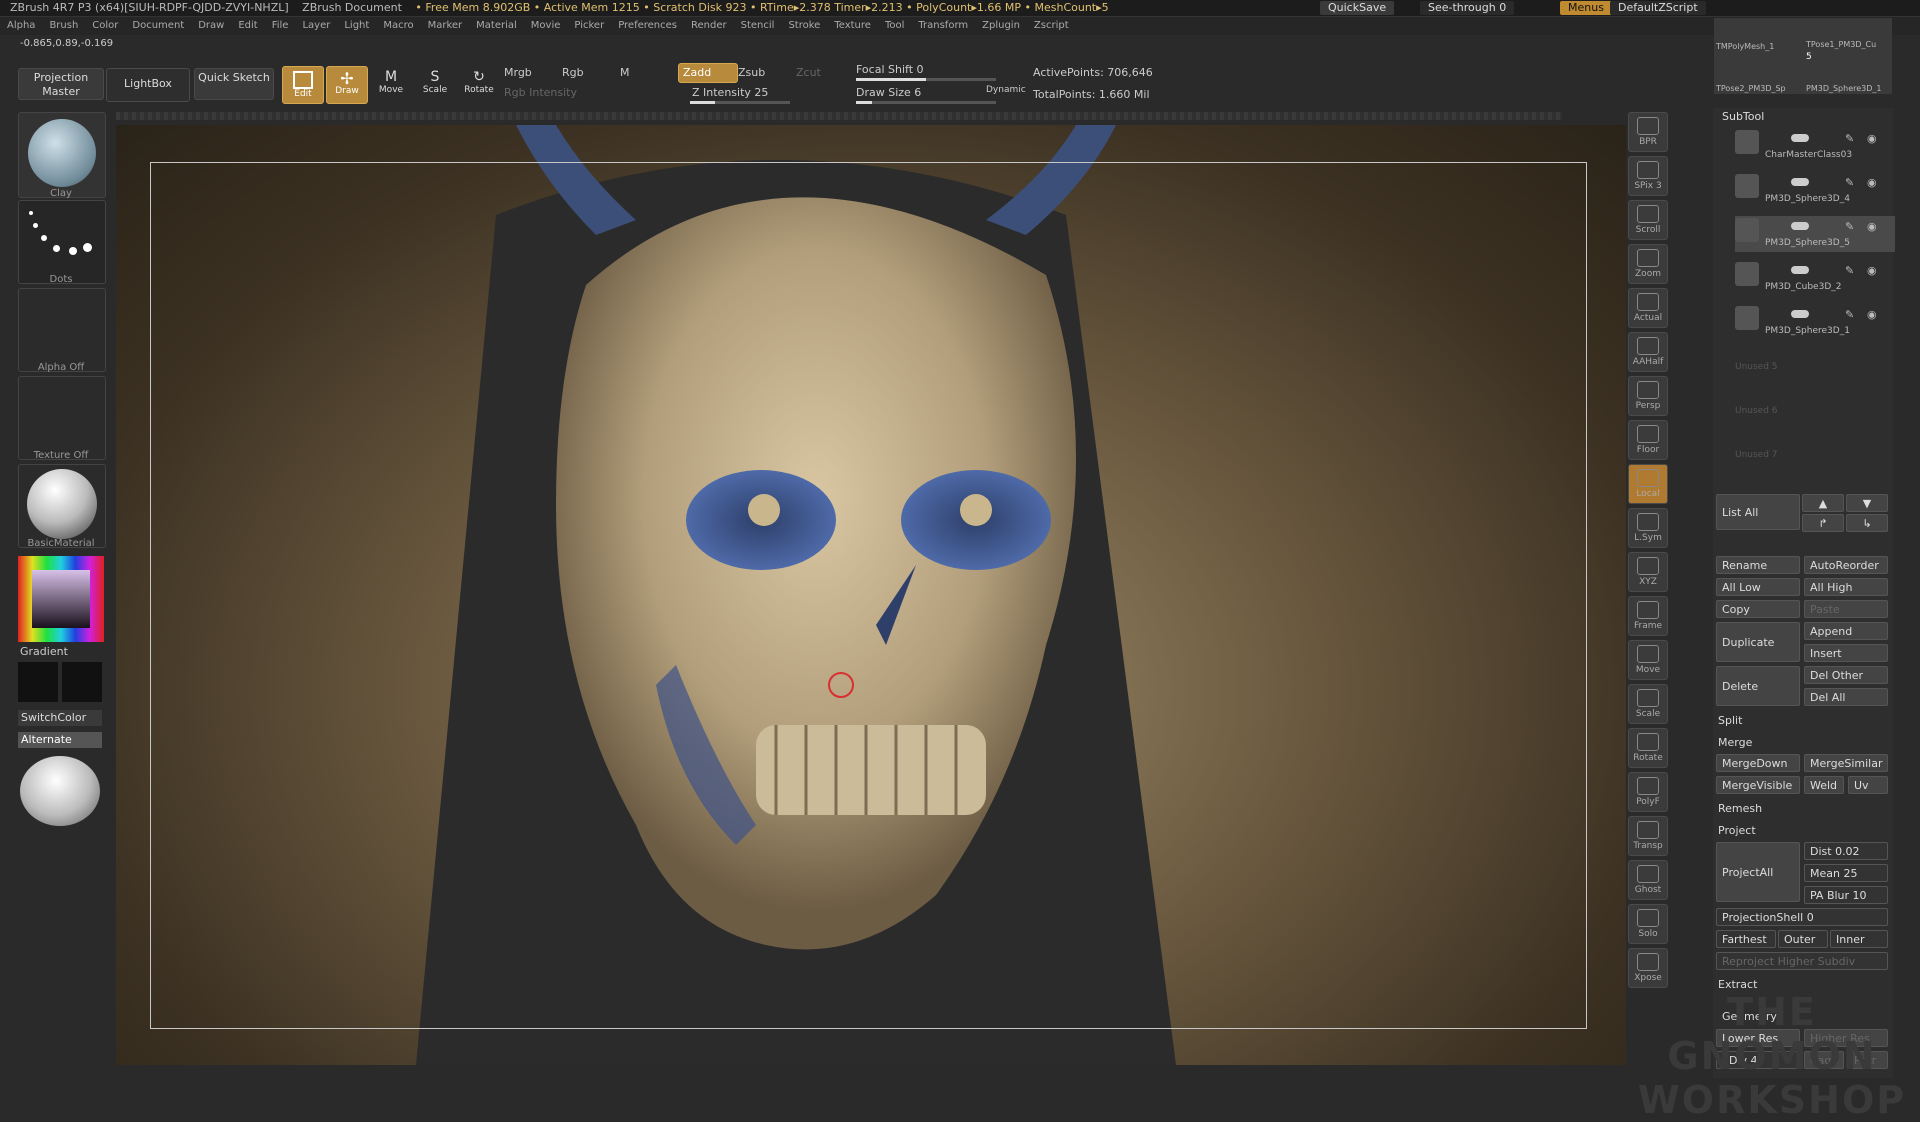  I want to click on append-button: Append, so click(1846, 631).